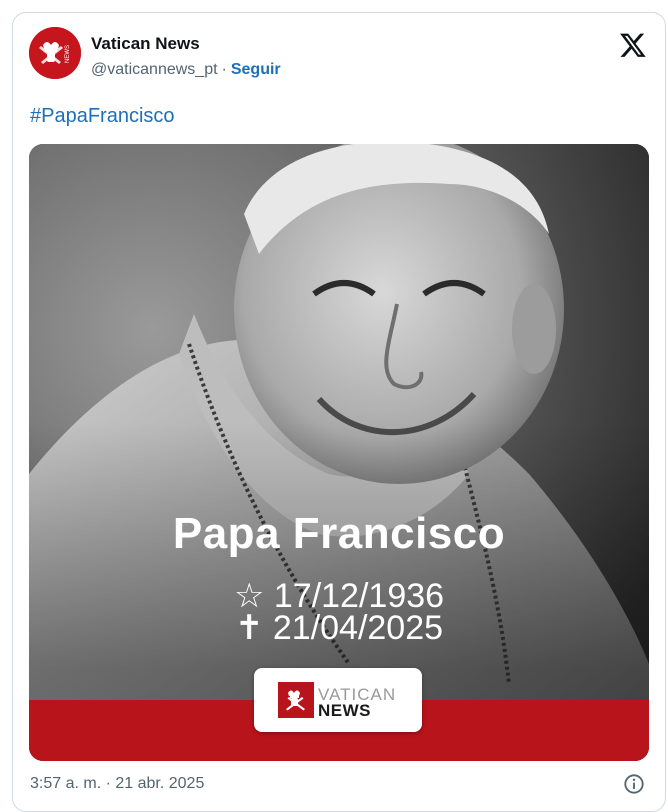 The image size is (668, 812). I want to click on logo-text-news: NEWS, so click(344, 710).